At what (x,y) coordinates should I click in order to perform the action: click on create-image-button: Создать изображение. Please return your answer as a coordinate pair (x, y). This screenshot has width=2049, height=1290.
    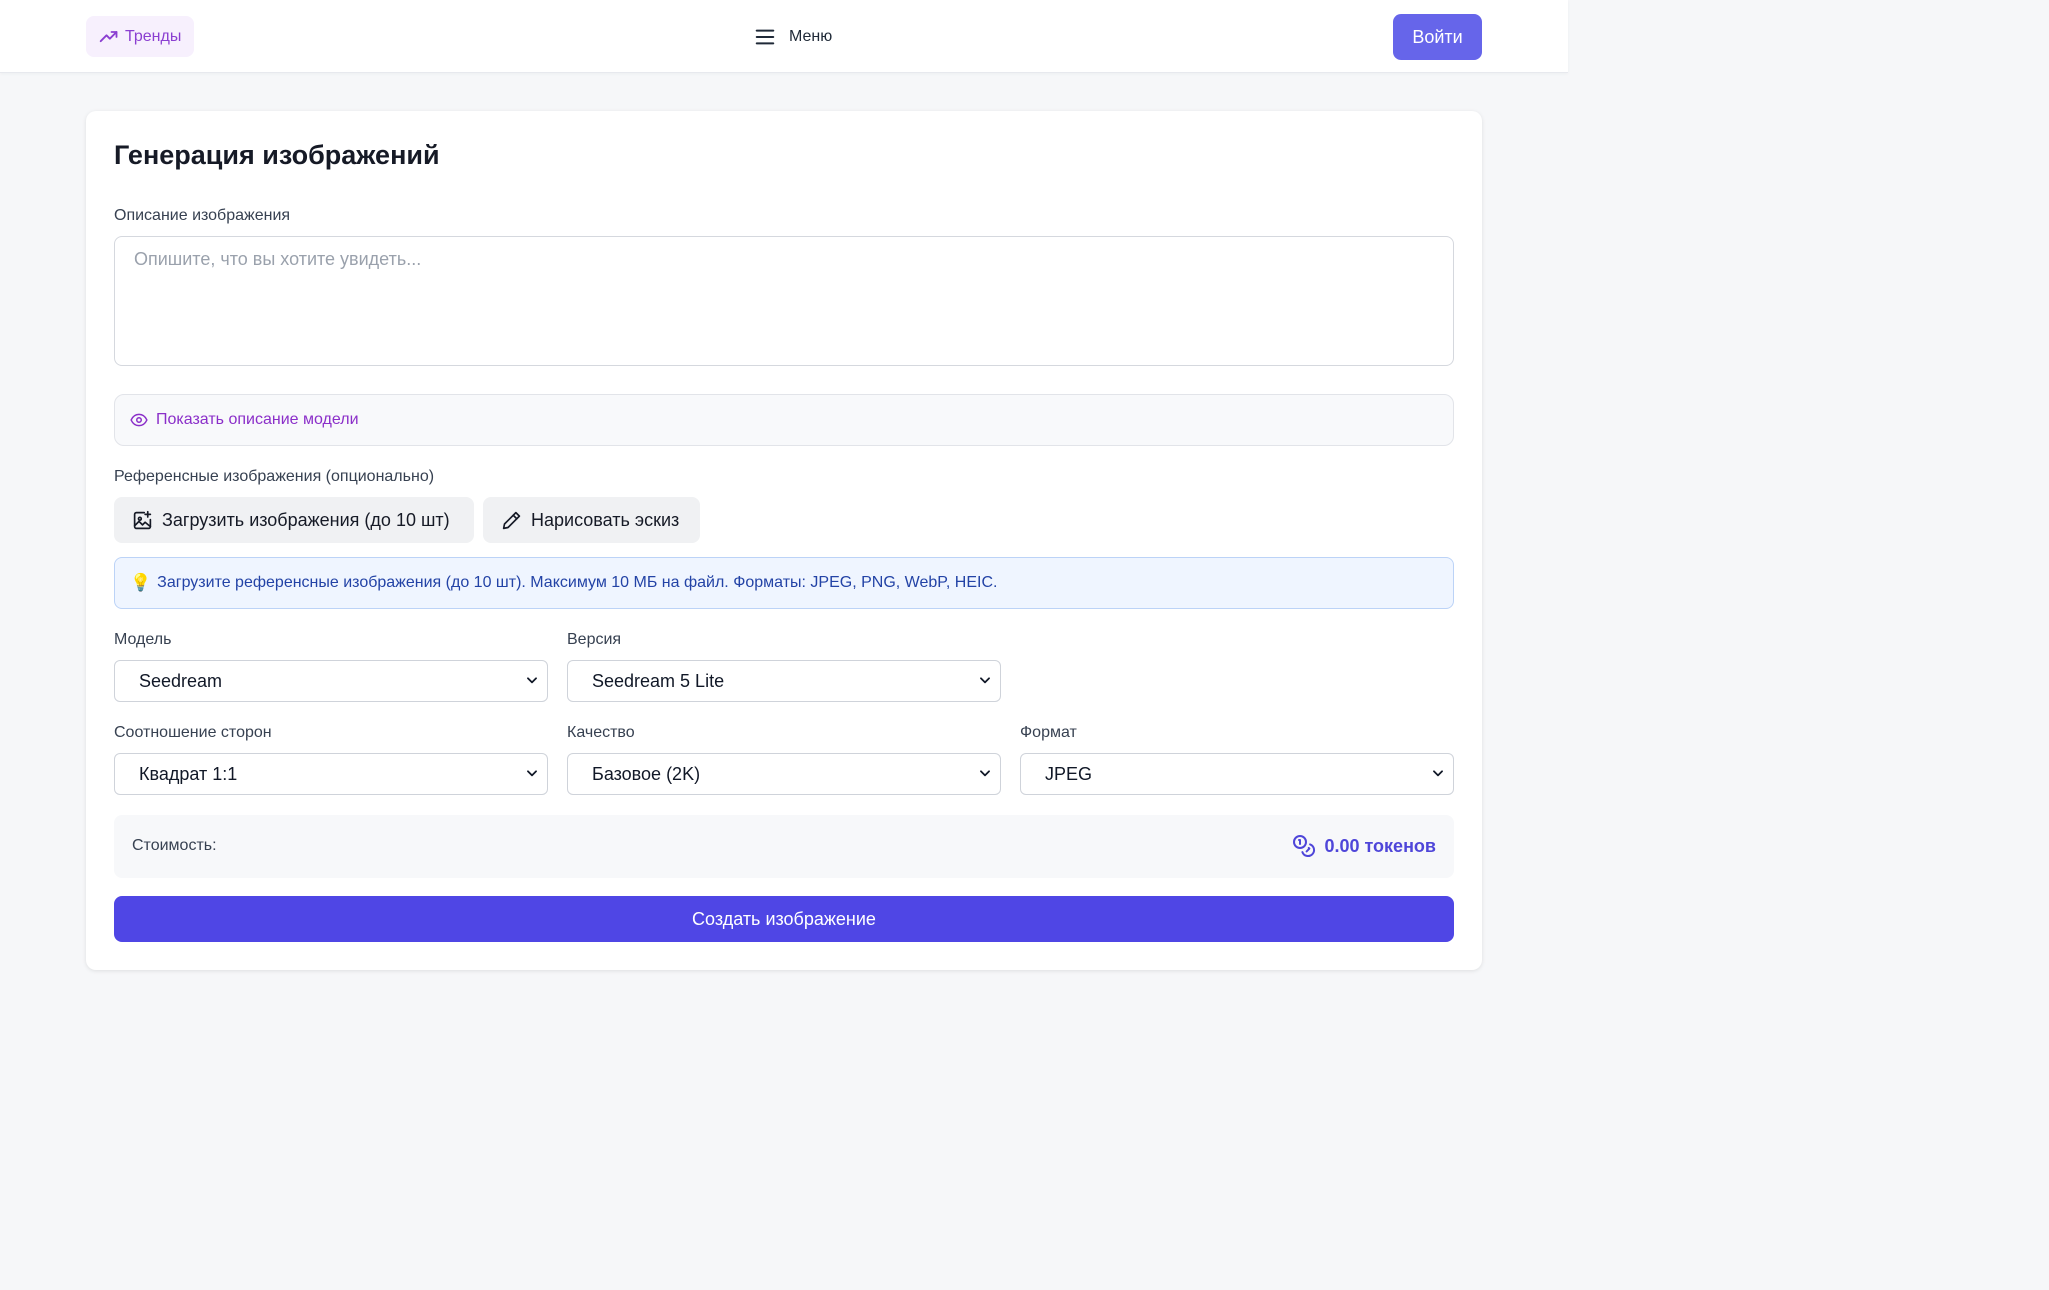
    Looking at the image, I should click on (784, 919).